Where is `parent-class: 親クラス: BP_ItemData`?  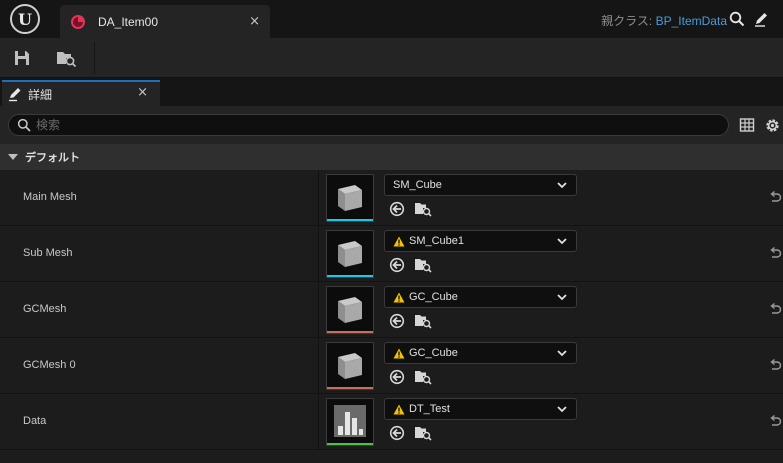
parent-class: 親クラス: BP_ItemData is located at coordinates (664, 20).